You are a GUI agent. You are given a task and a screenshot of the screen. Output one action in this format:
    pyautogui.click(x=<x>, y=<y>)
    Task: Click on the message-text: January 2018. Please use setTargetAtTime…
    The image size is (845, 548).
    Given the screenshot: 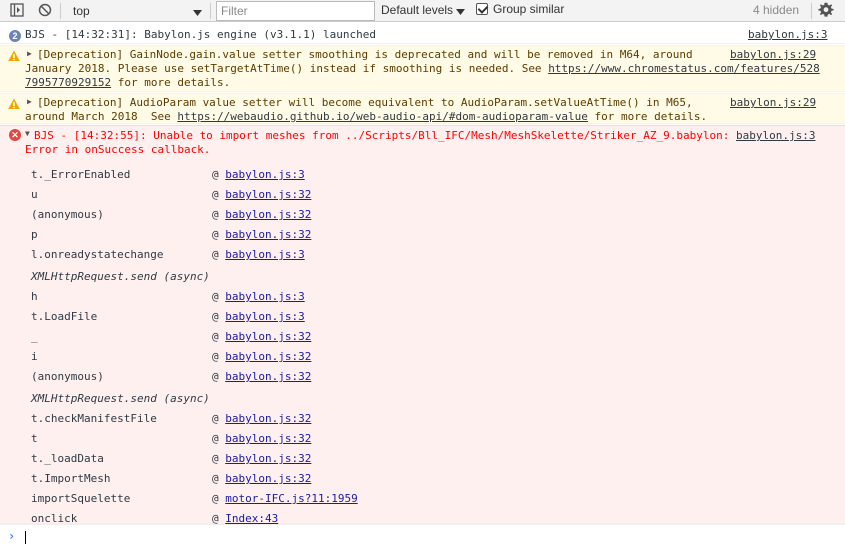 What is the action you would take?
    pyautogui.click(x=287, y=68)
    